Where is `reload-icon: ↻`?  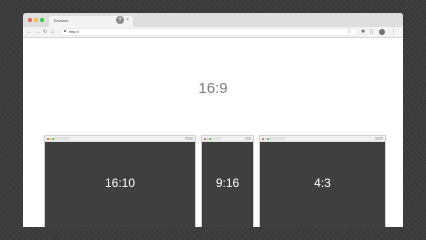 reload-icon: ↻ is located at coordinates (45, 32).